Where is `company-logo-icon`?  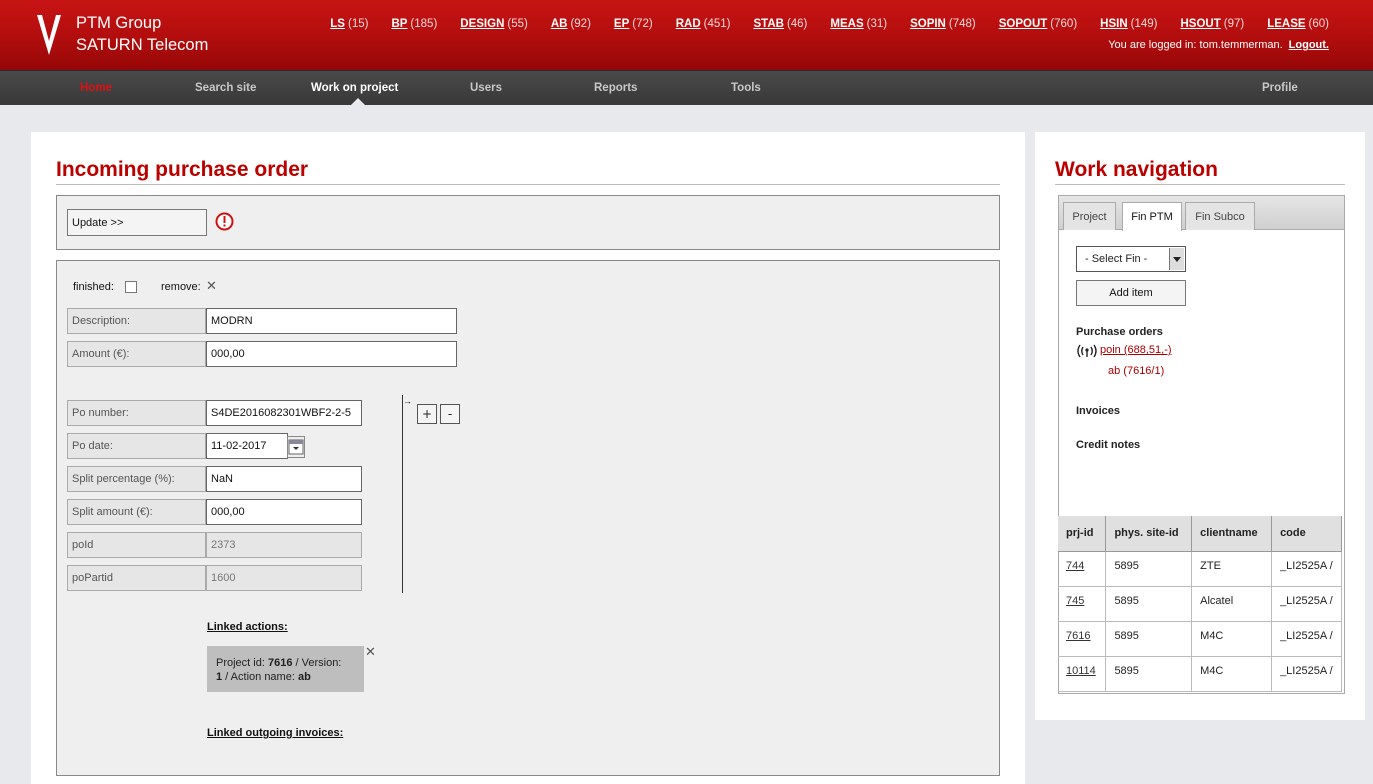 company-logo-icon is located at coordinates (49, 35).